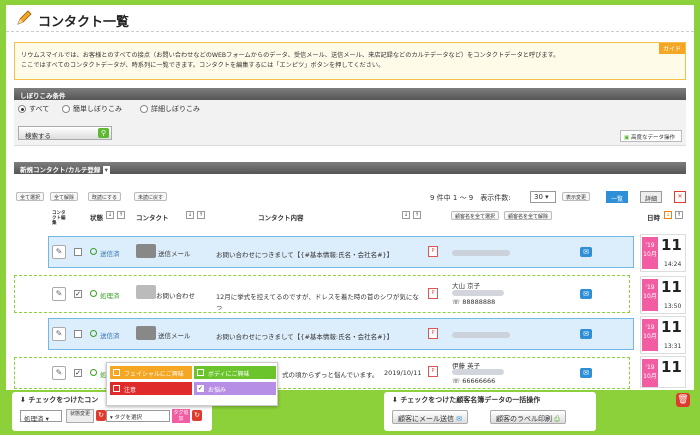 The image size is (700, 435). Describe the element at coordinates (84, 22) in the screenshot. I see `page-title: コンタクト一覧` at that location.